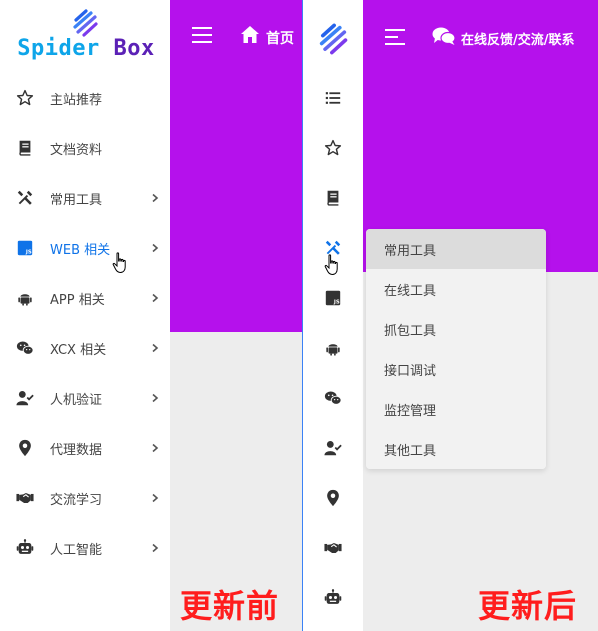  Describe the element at coordinates (76, 200) in the screenshot. I see `nav-item-label: 常用工具` at that location.